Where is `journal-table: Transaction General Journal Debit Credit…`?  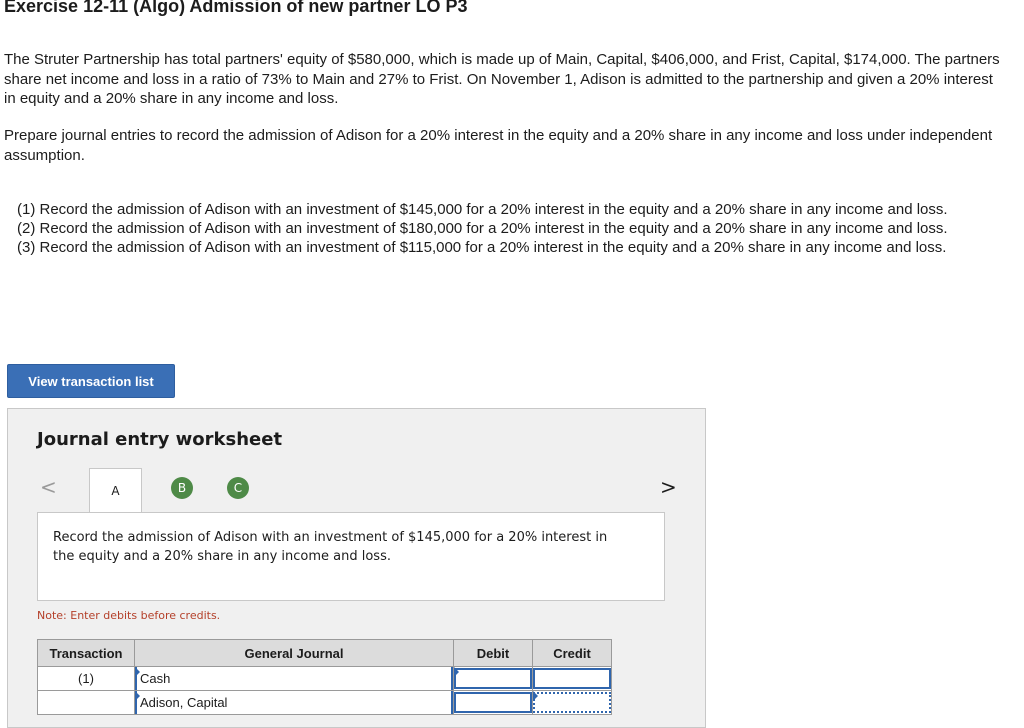
journal-table: Transaction General Journal Debit Credit… is located at coordinates (324, 677).